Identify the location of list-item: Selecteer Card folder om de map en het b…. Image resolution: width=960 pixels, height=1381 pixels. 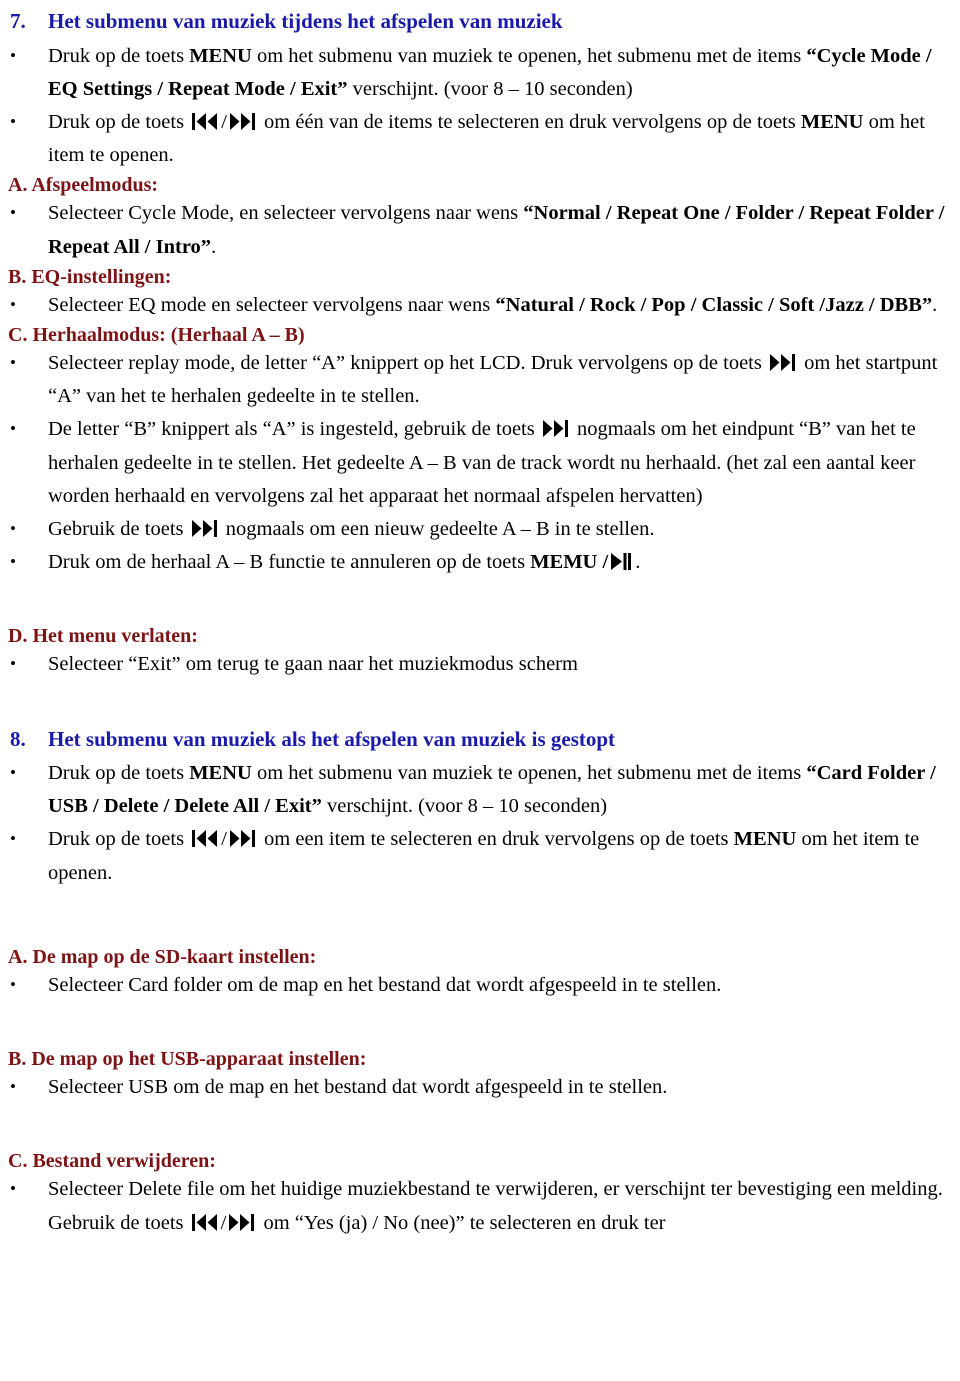
(480, 985).